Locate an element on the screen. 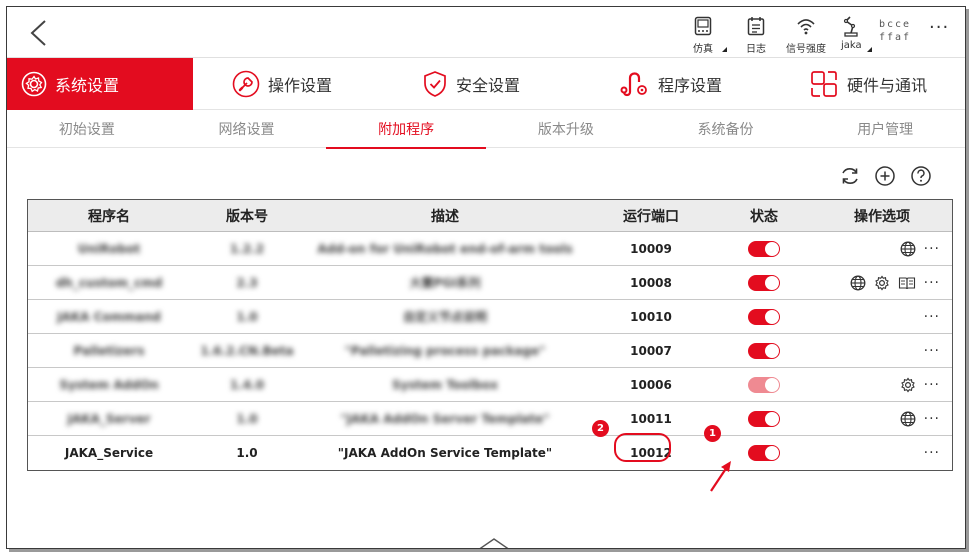 The image size is (975, 555). row-port: 10009 is located at coordinates (651, 248).